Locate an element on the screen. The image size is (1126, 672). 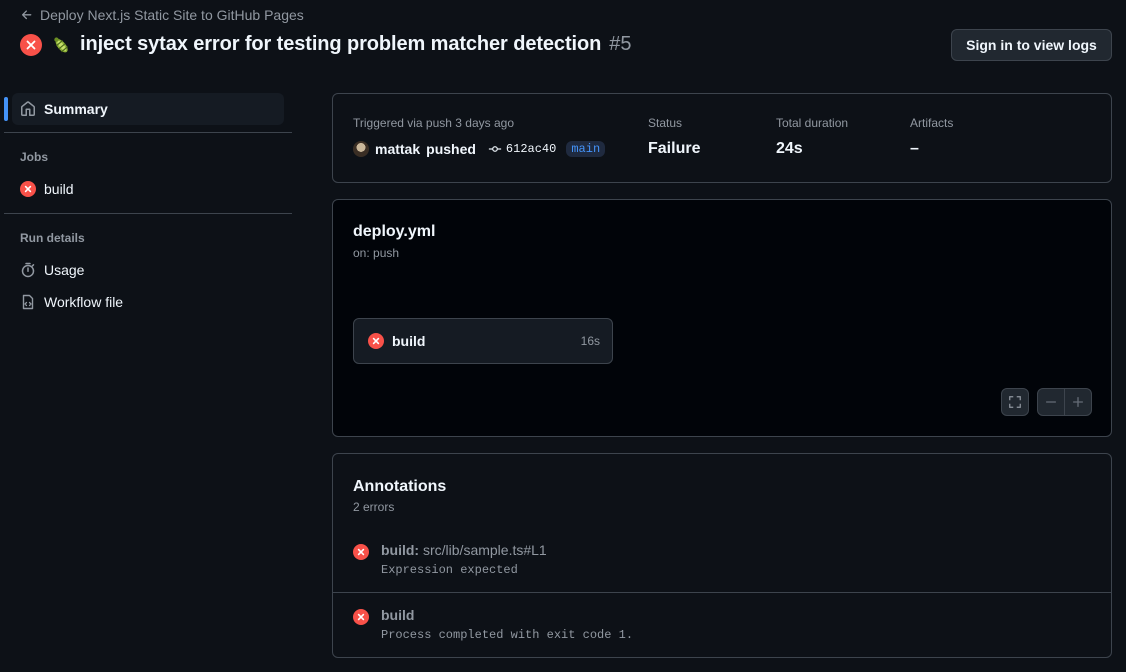
annotations-title: Annotations is located at coordinates (400, 486).